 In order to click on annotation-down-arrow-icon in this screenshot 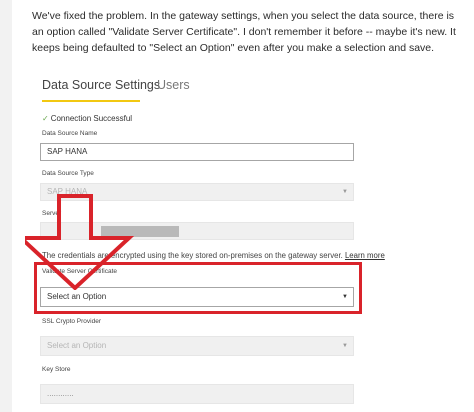, I will do `click(80, 242)`.